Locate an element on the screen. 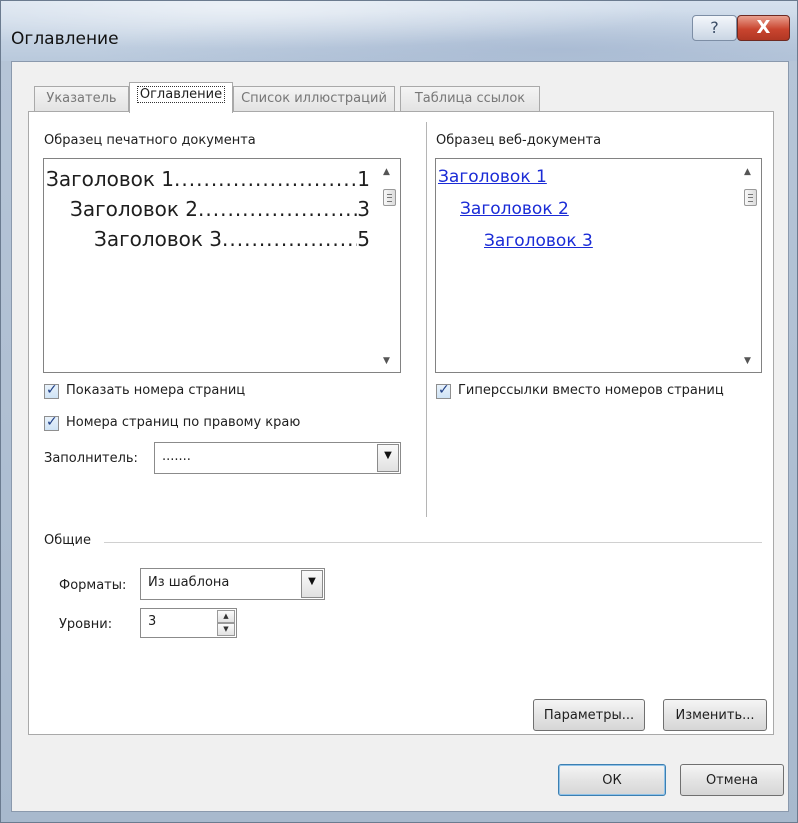 The height and width of the screenshot is (823, 798). levels-spin-buttons: ▲ ▼ is located at coordinates (226, 623).